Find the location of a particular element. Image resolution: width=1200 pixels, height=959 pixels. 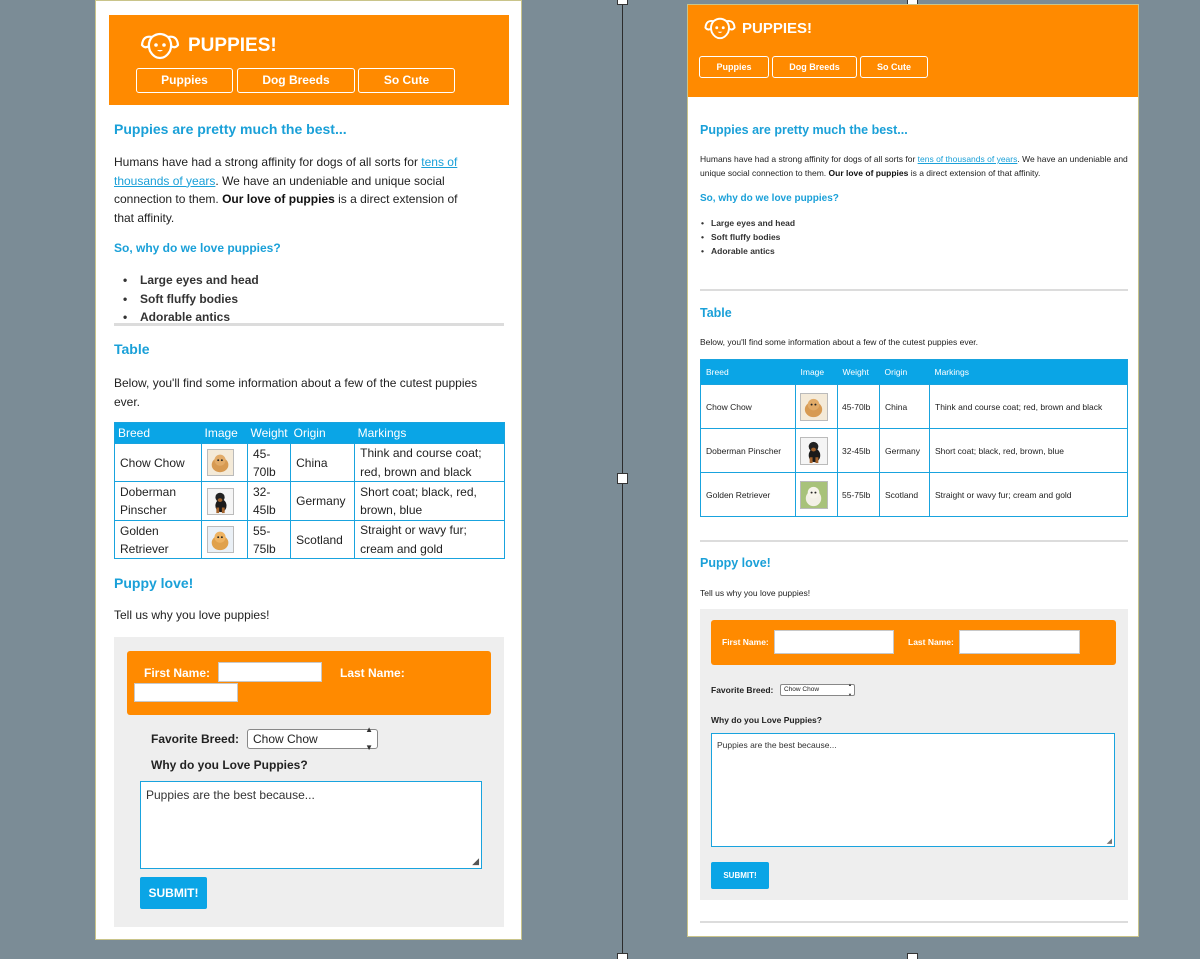

list-item: Adorable antics is located at coordinates (748, 251).